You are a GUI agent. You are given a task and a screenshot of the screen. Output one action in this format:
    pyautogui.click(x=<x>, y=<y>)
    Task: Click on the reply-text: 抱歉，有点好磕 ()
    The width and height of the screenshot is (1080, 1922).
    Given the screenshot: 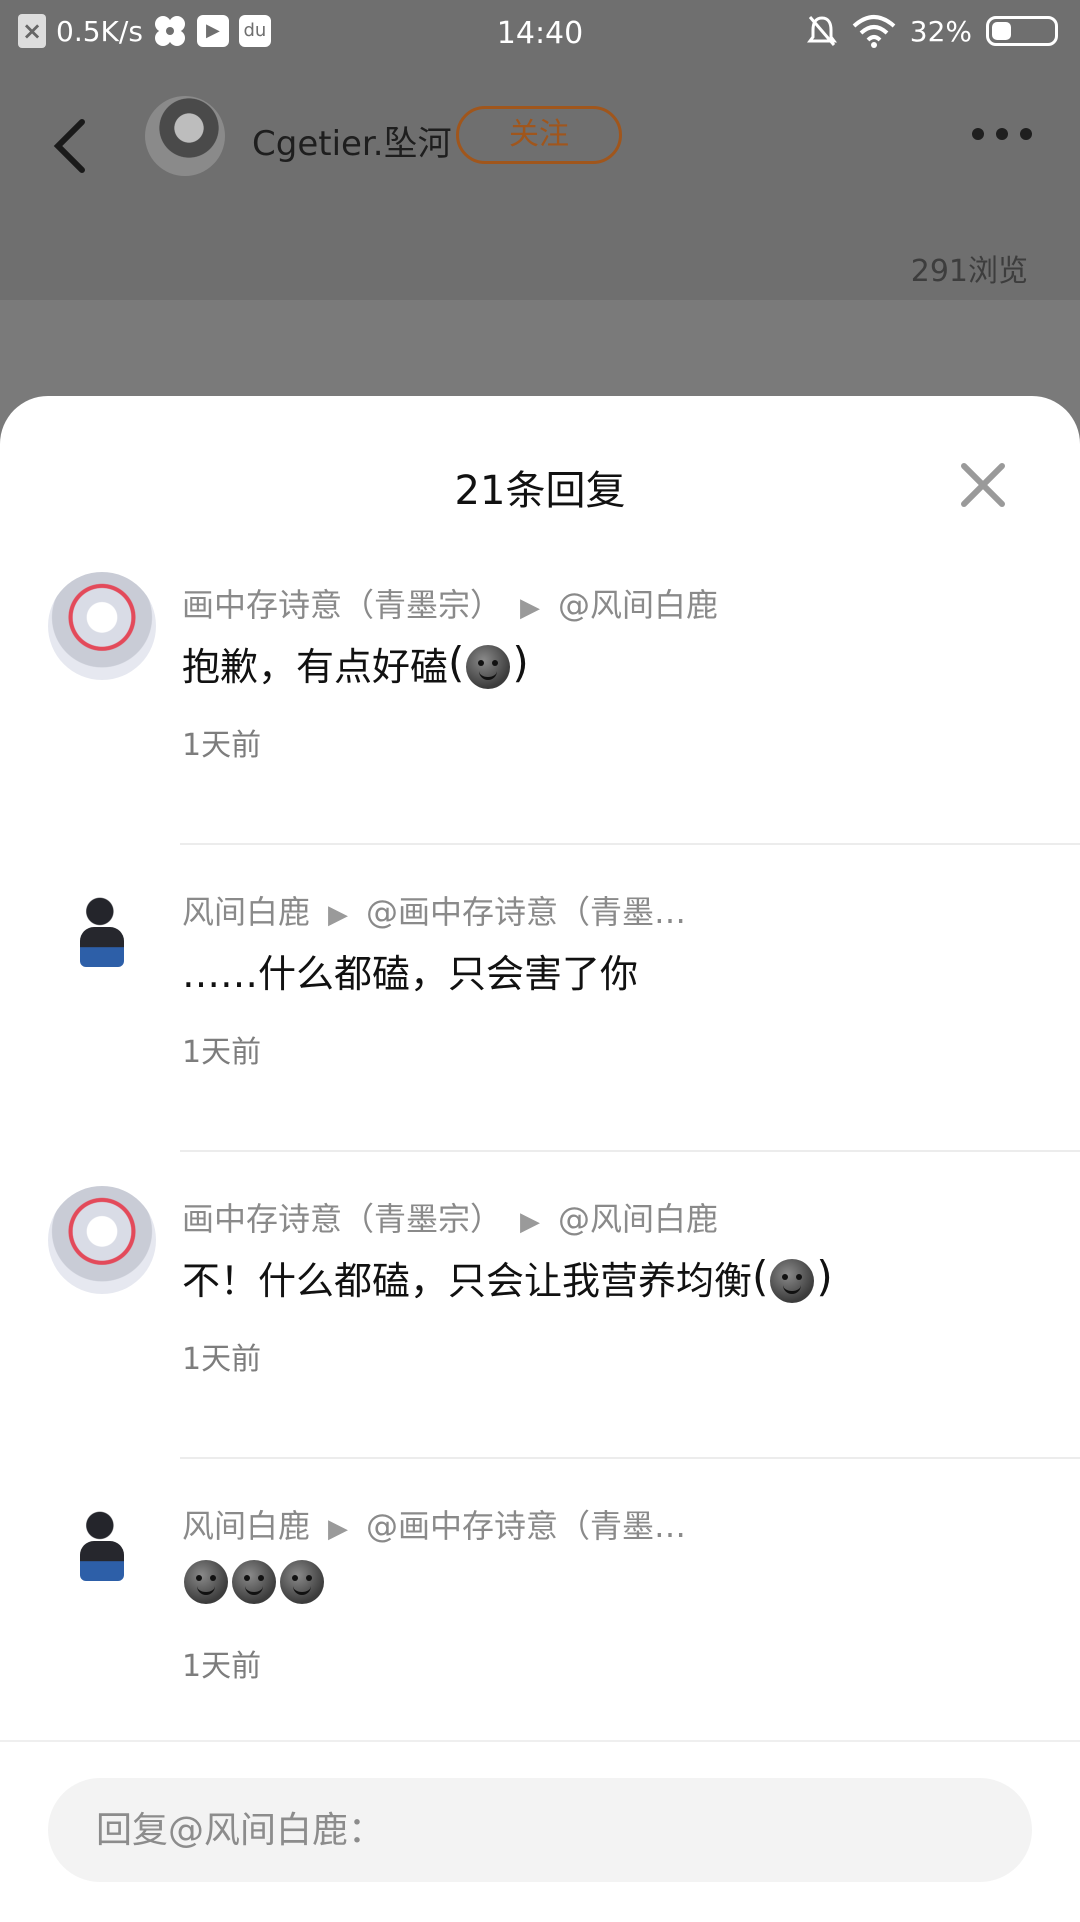 What is the action you would take?
    pyautogui.click(x=355, y=663)
    